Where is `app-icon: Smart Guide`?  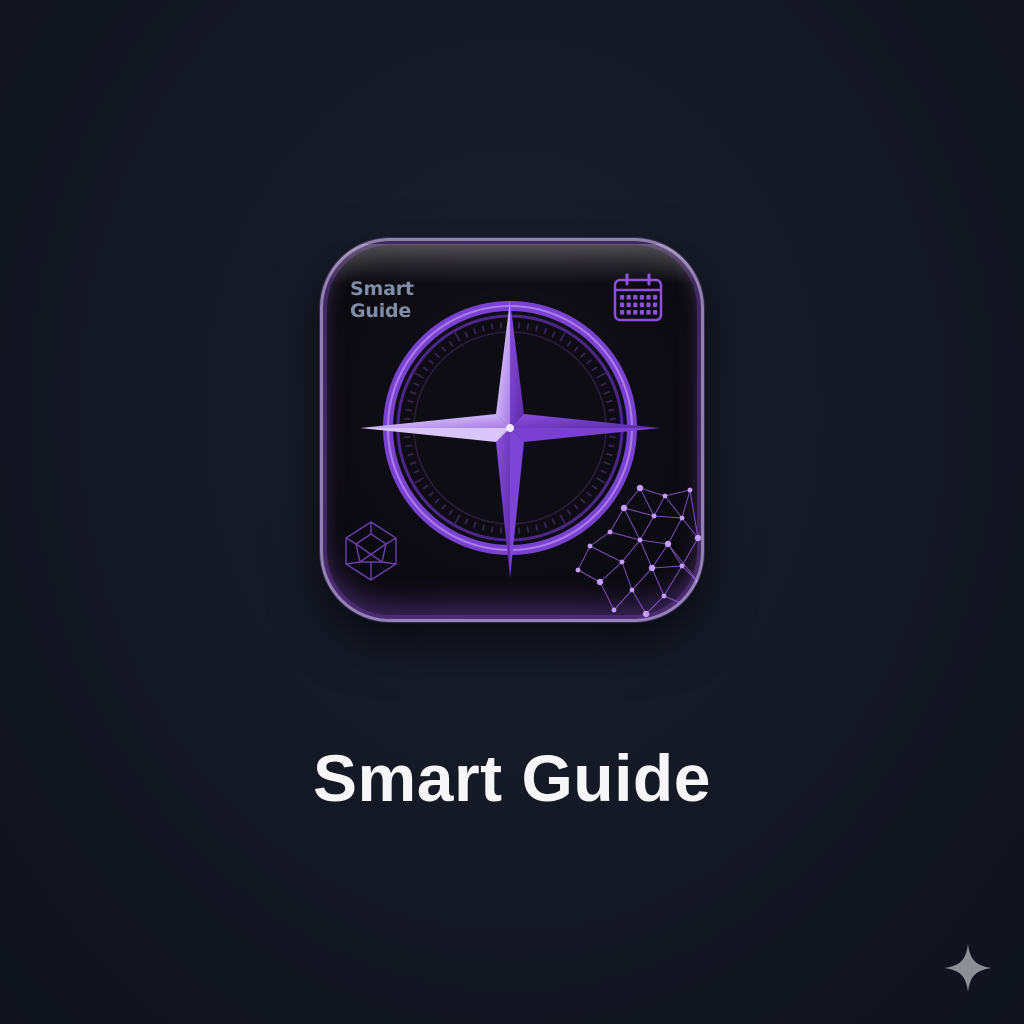 app-icon: Smart Guide is located at coordinates (512, 430).